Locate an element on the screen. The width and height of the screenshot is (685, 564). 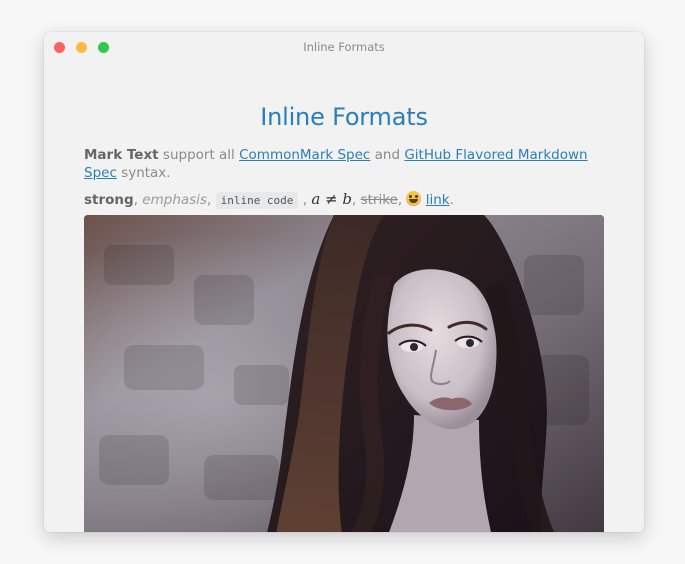
emphasis-sample: emphasis is located at coordinates (174, 200).